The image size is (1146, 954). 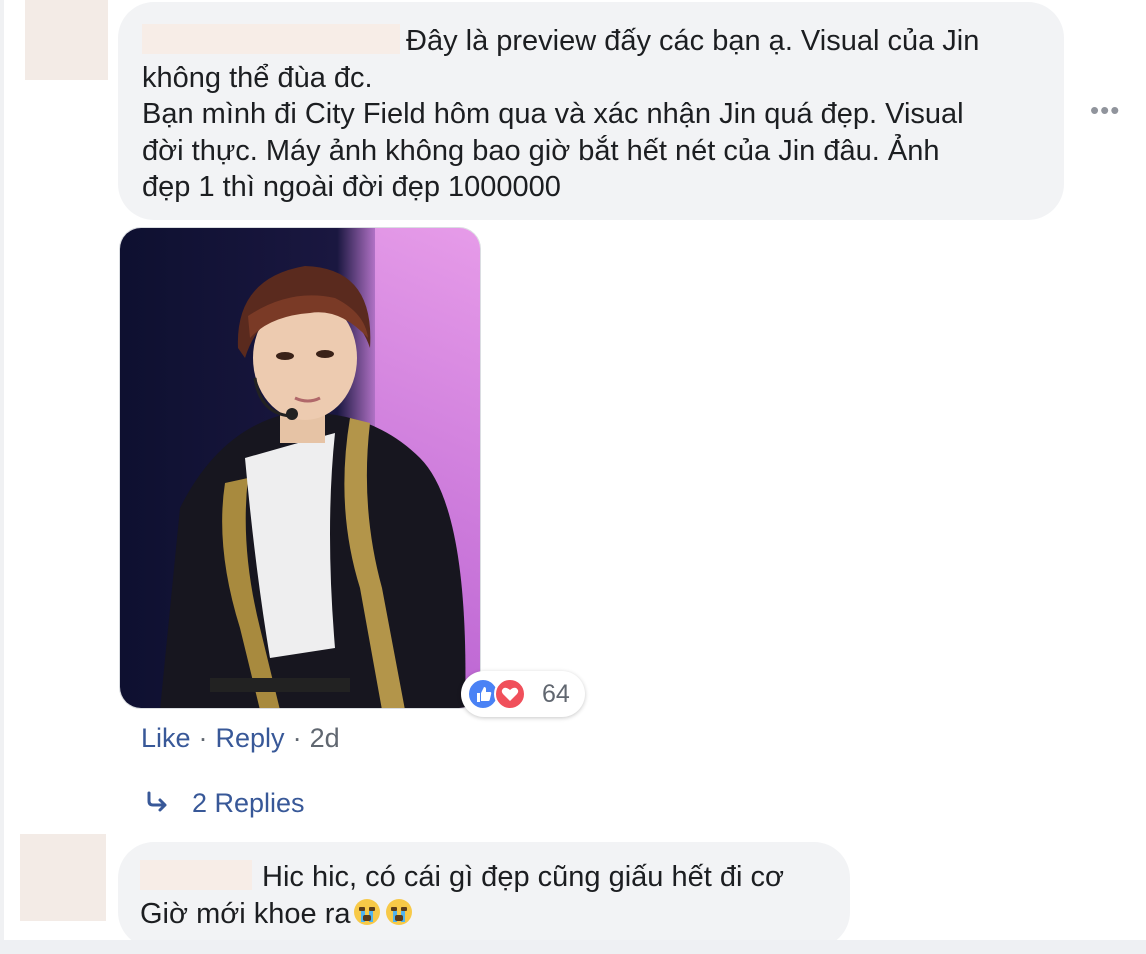 I want to click on reactions-summary: 64, so click(x=523, y=694).